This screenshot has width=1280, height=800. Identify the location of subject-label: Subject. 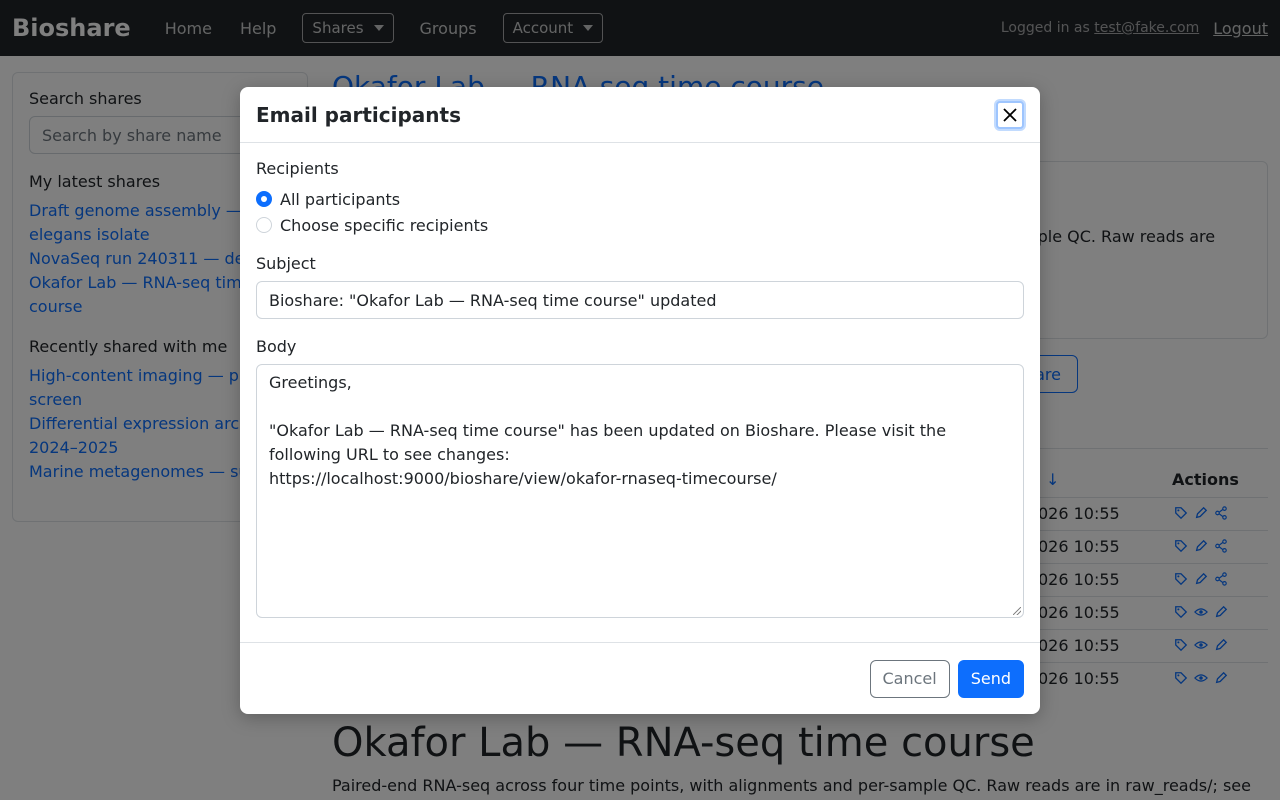
(286, 263).